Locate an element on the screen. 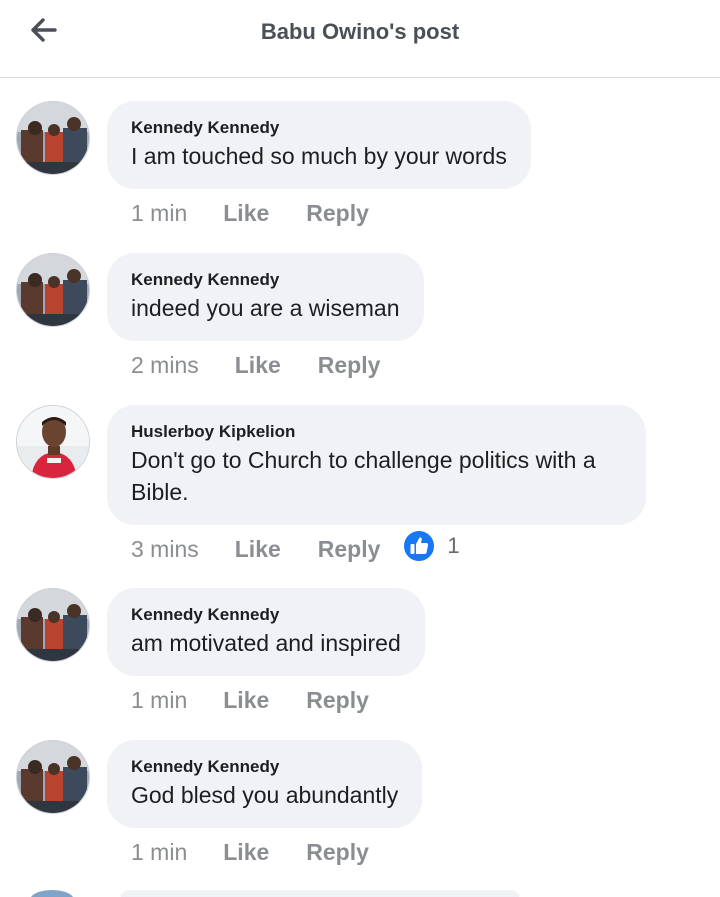 This screenshot has height=897, width=720. thumbs-up-icon is located at coordinates (419, 545).